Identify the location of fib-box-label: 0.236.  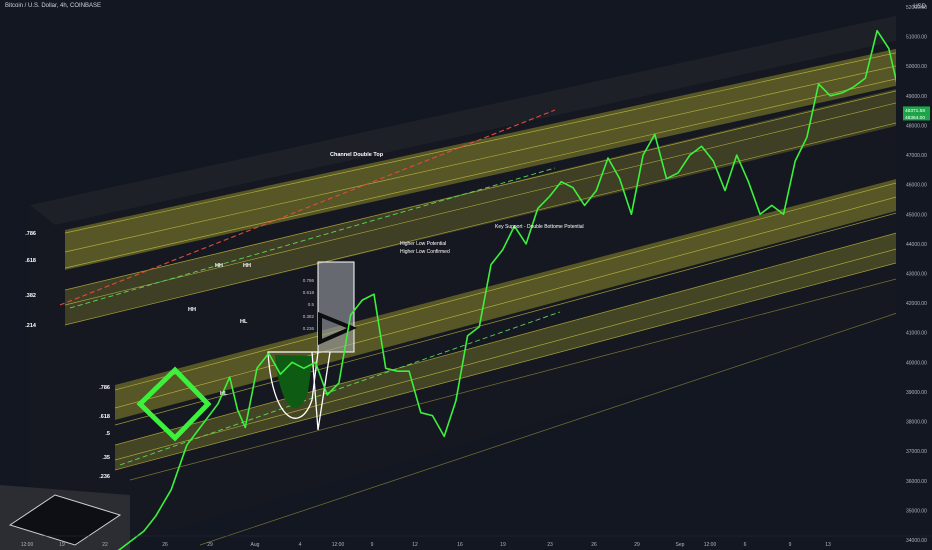
(309, 328).